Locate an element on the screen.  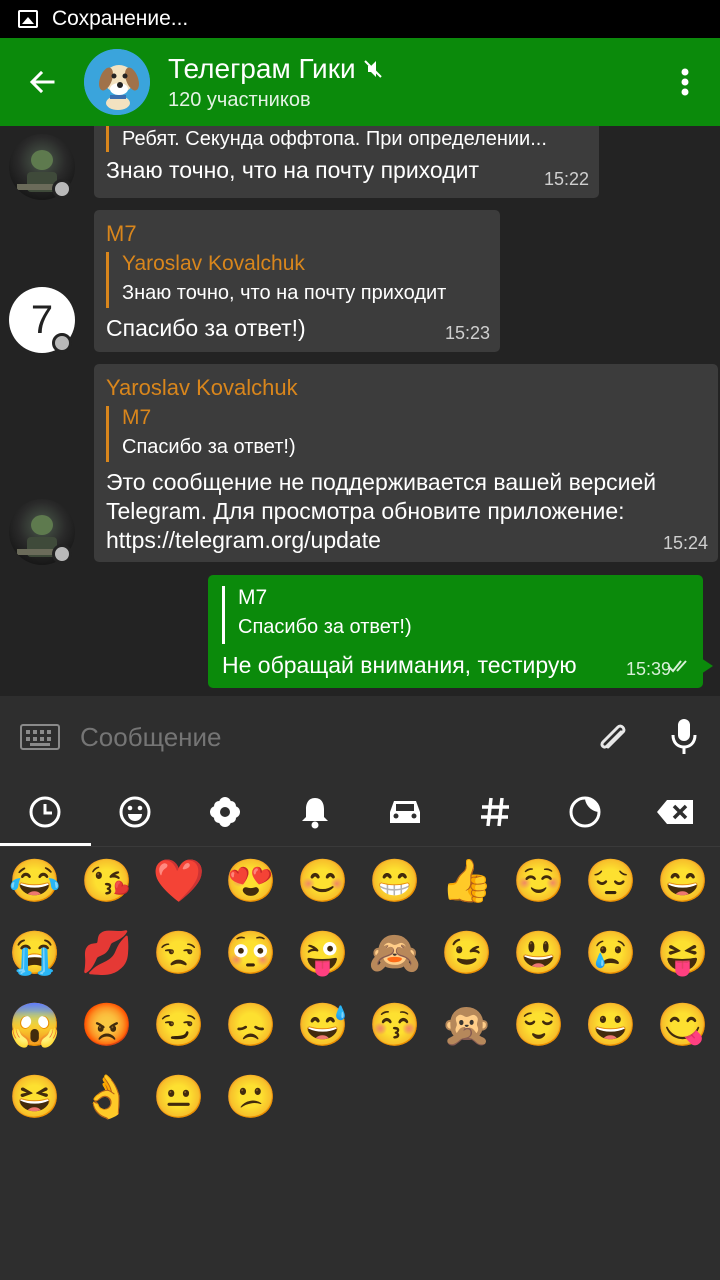
emoji-item: 😐 is located at coordinates (179, 1097).